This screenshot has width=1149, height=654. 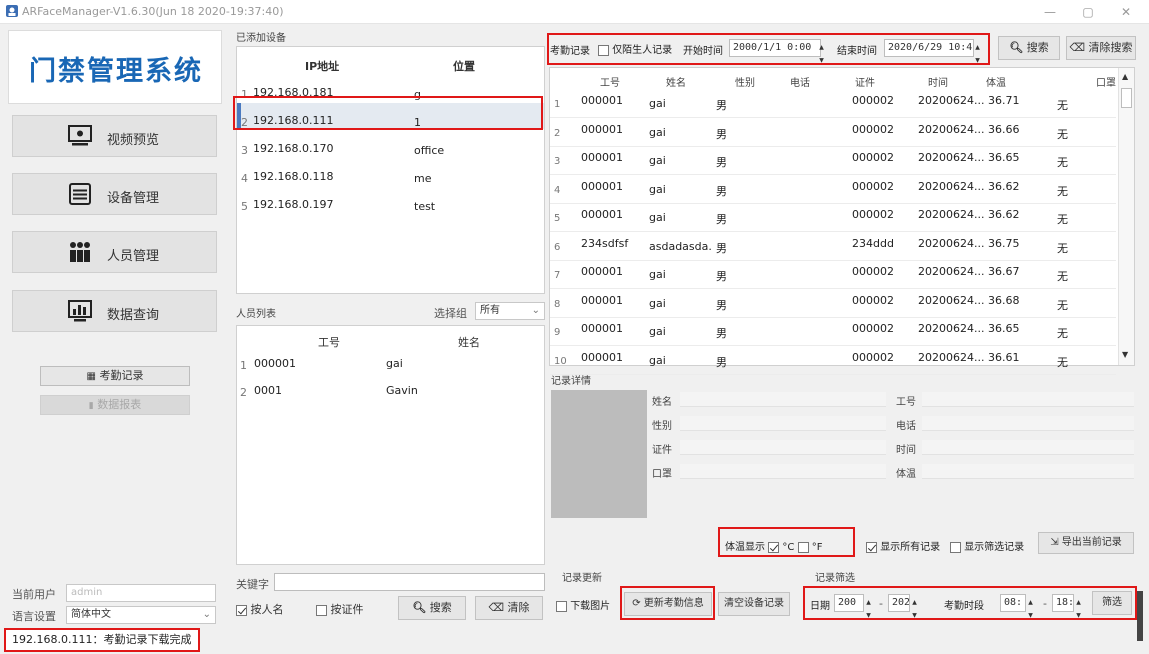 I want to click on device-row-position: office, so click(x=429, y=150).